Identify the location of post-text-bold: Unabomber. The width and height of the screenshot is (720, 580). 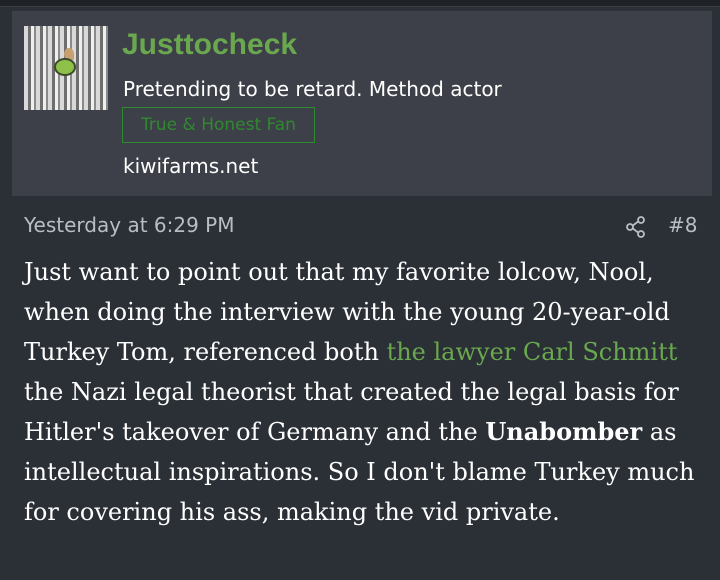
(564, 431).